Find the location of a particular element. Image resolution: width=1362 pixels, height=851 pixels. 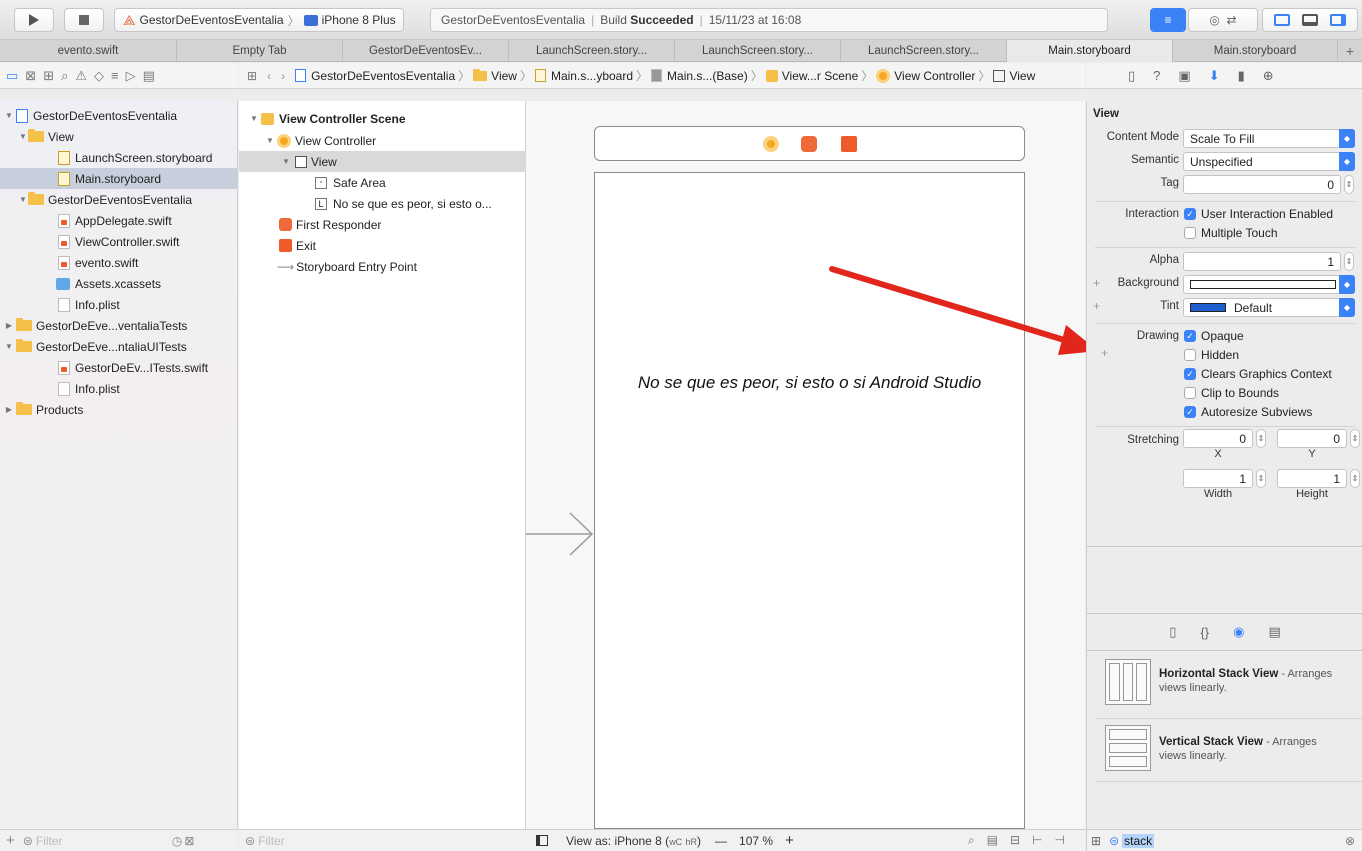

nav-item-evento: evento.swift is located at coordinates (119, 262).